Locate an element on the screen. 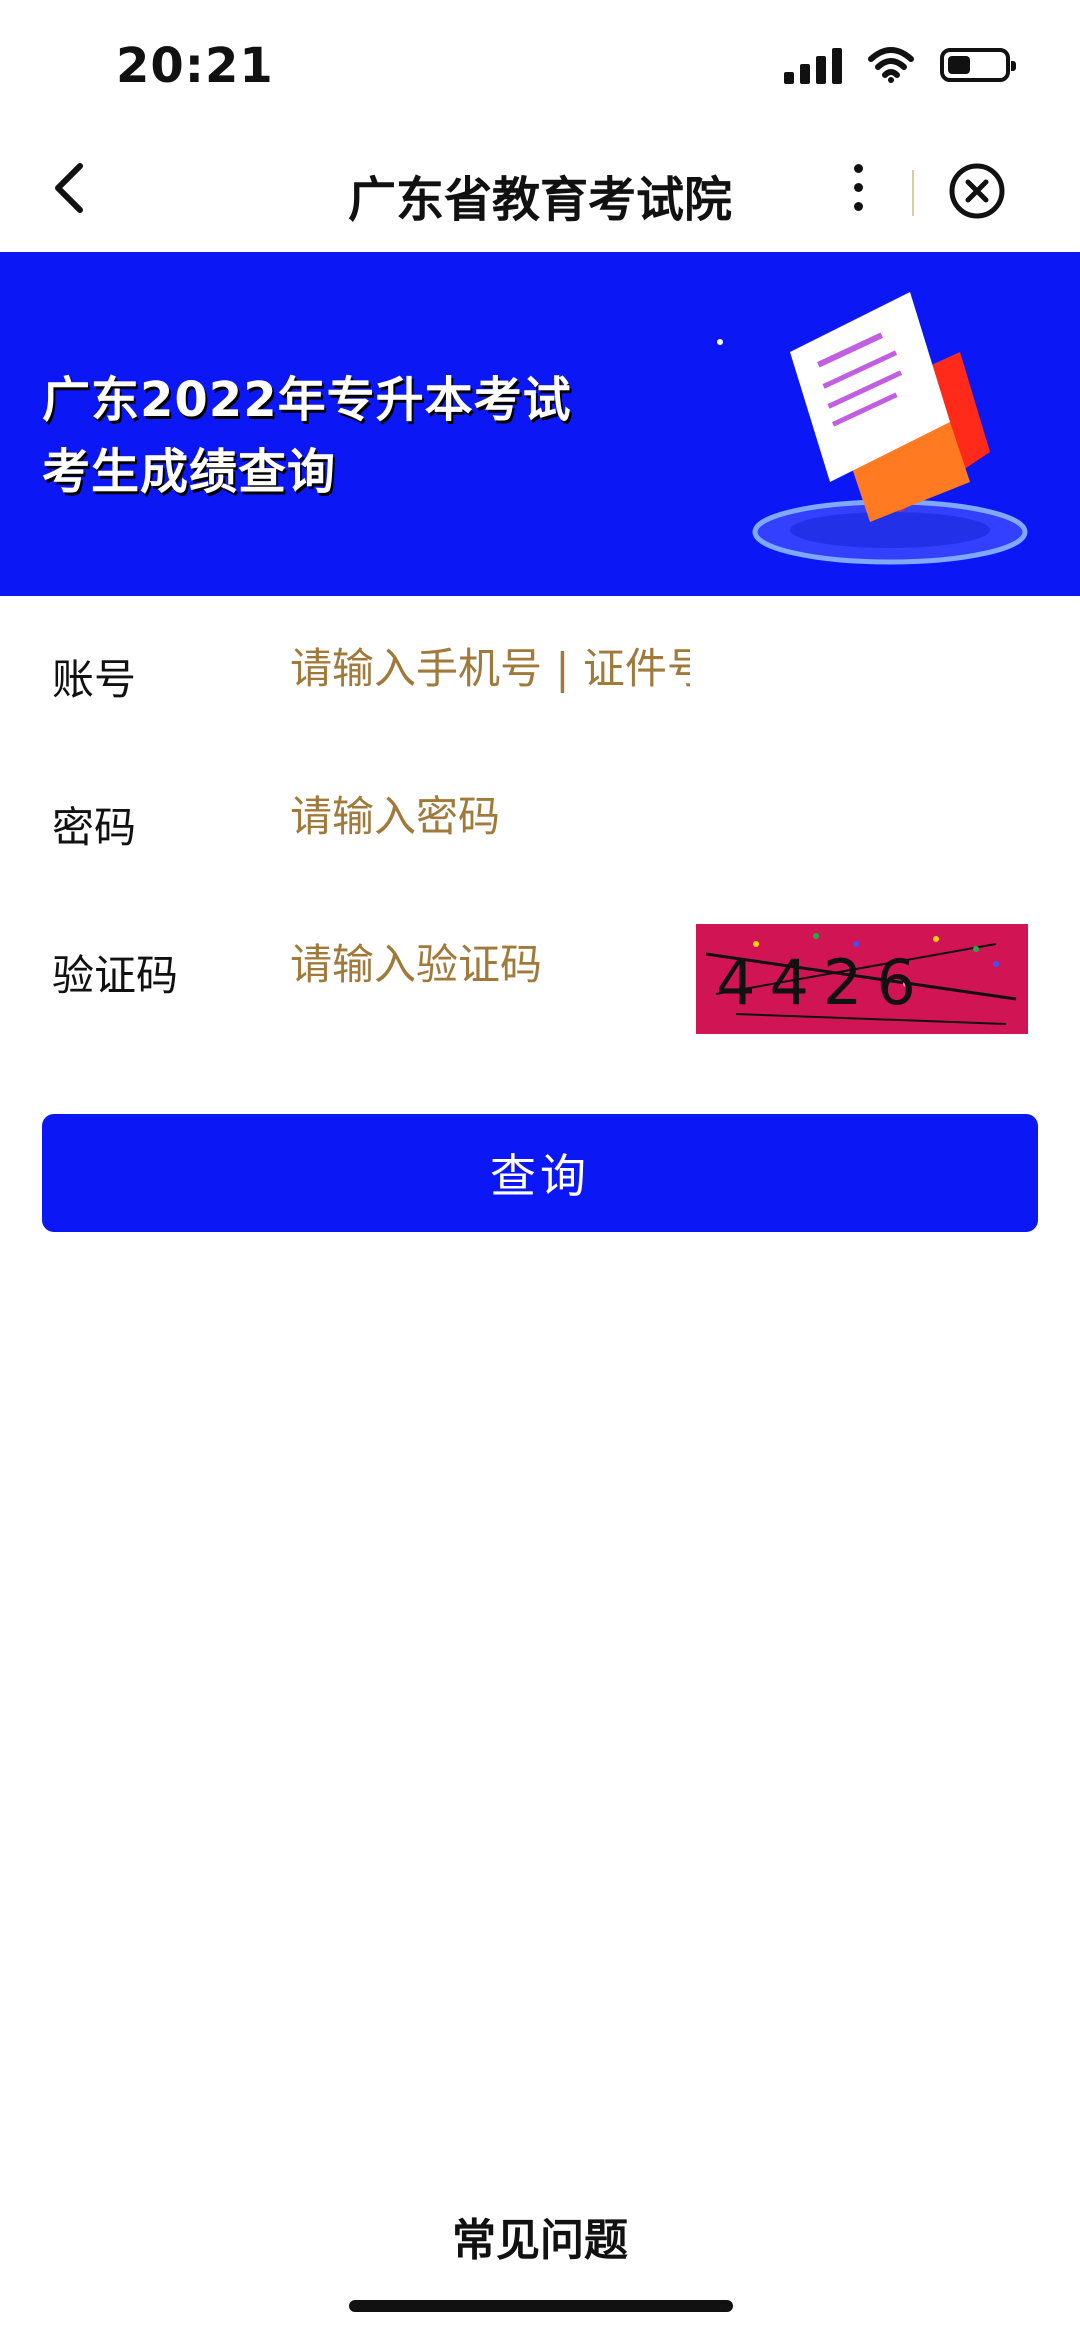 Image resolution: width=1080 pixels, height=2337 pixels. battery-level is located at coordinates (959, 65).